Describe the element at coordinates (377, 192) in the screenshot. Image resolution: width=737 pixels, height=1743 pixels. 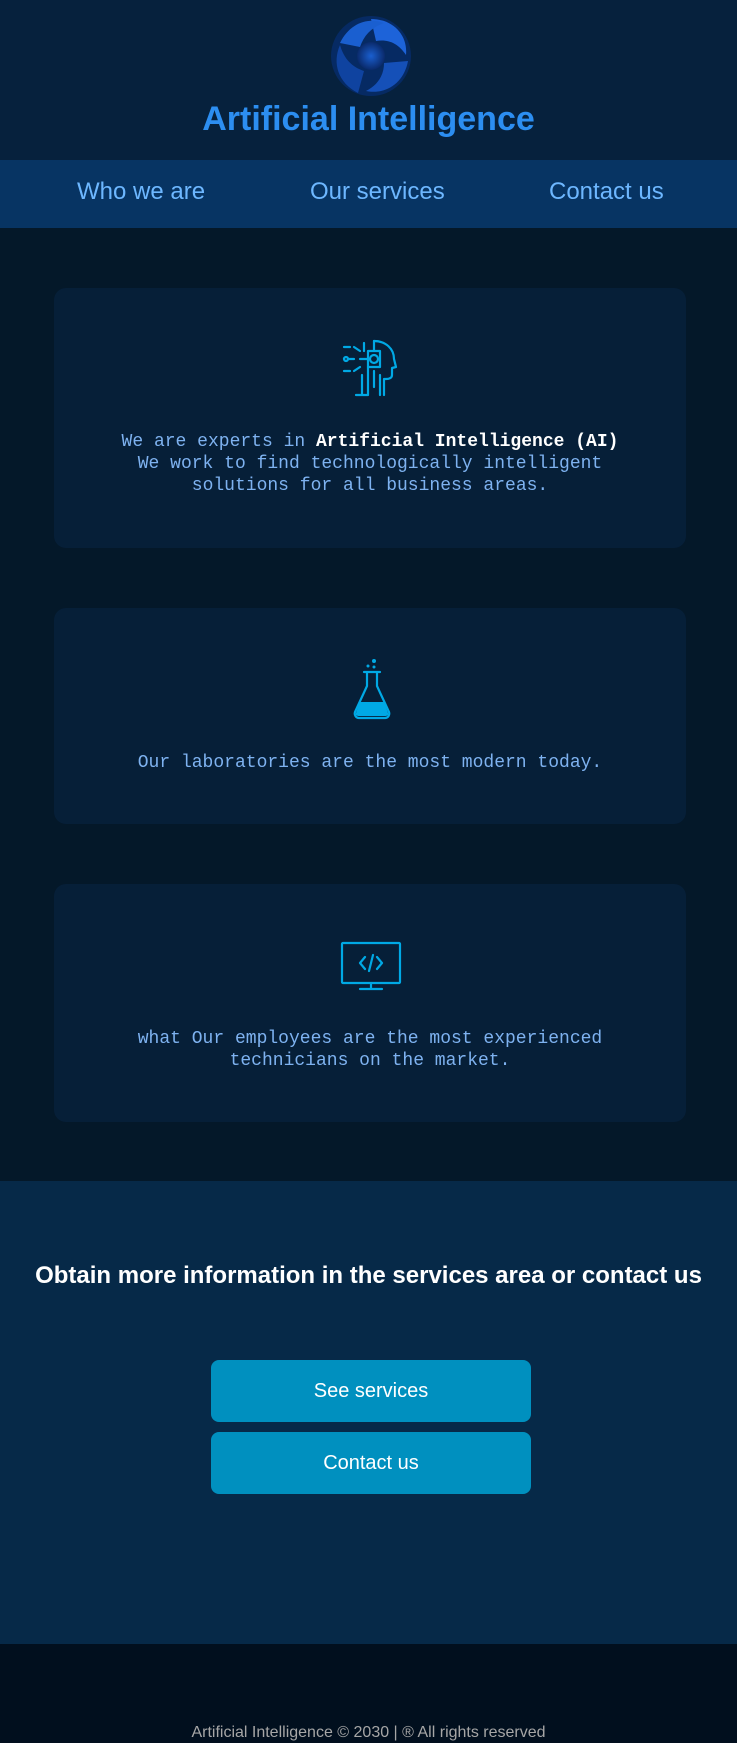
I see `nav-item-our-services: Our services` at that location.